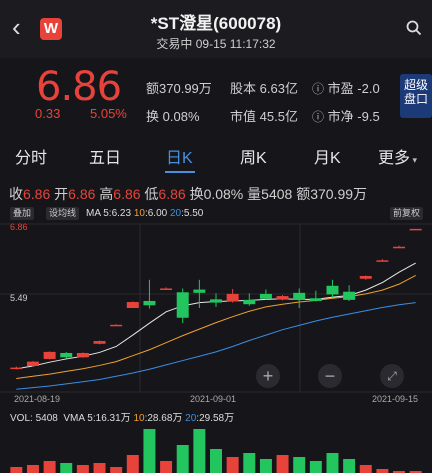 Image resolution: width=432 pixels, height=473 pixels. What do you see at coordinates (213, 399) in the screenshot?
I see `x-label-mid: 2021-09-01` at bounding box center [213, 399].